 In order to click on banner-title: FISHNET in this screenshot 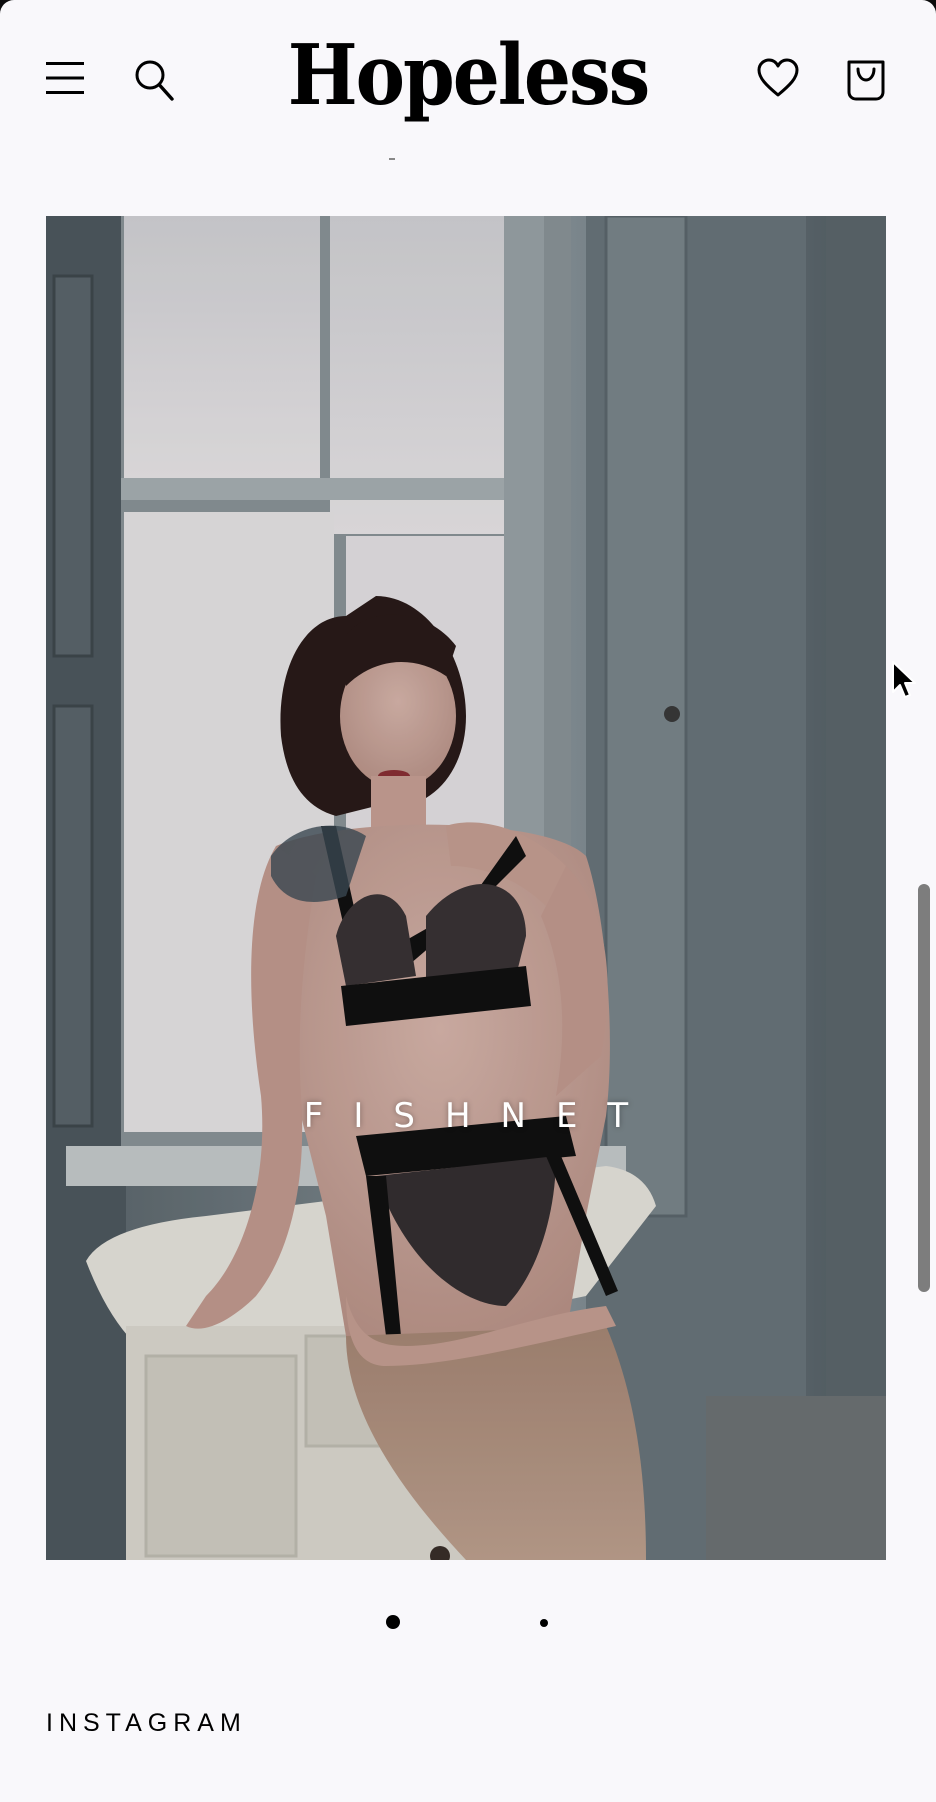, I will do `click(481, 1116)`.